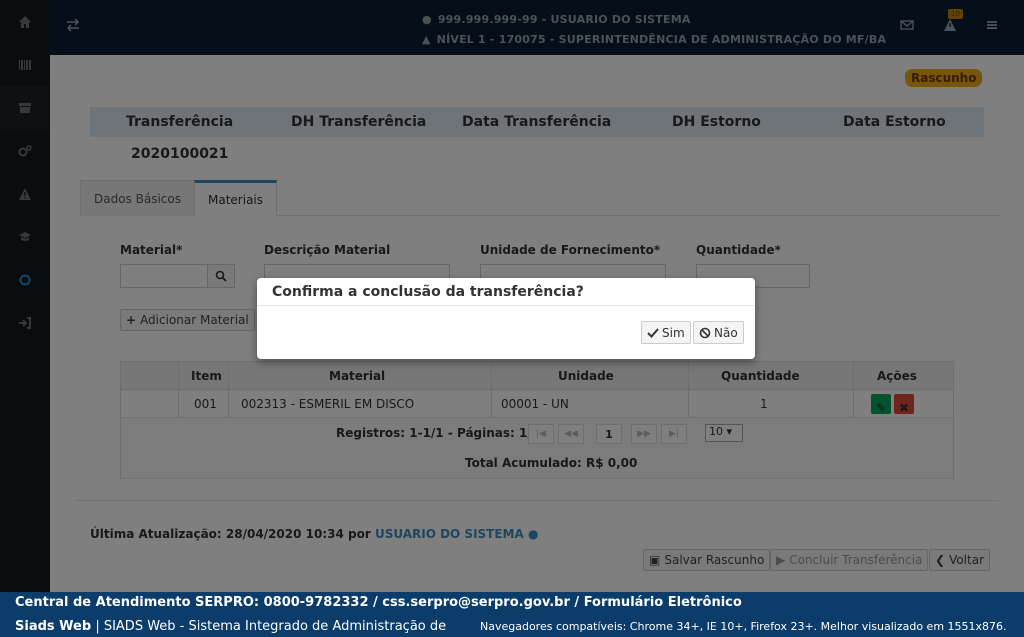 The height and width of the screenshot is (637, 1024). I want to click on confirm-no-button: Não, so click(718, 332).